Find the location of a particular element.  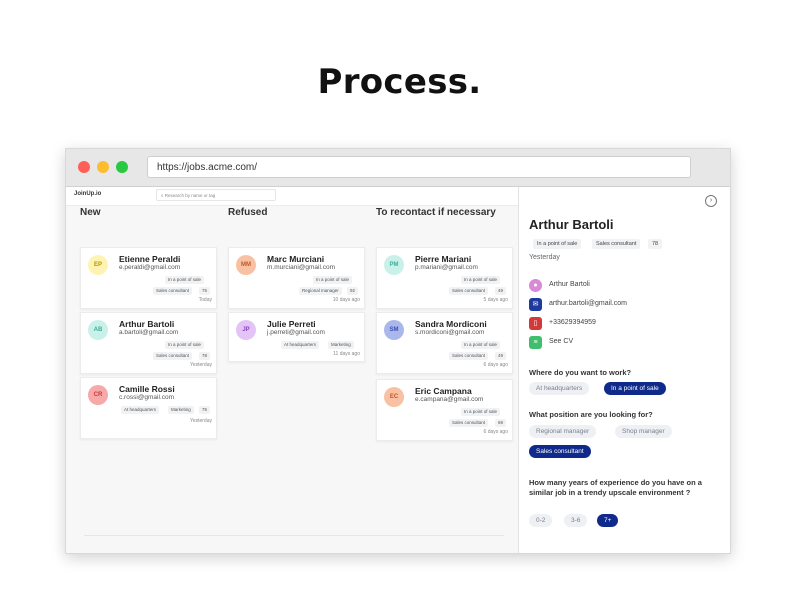

profile-tag: Sales consultant is located at coordinates (616, 244).